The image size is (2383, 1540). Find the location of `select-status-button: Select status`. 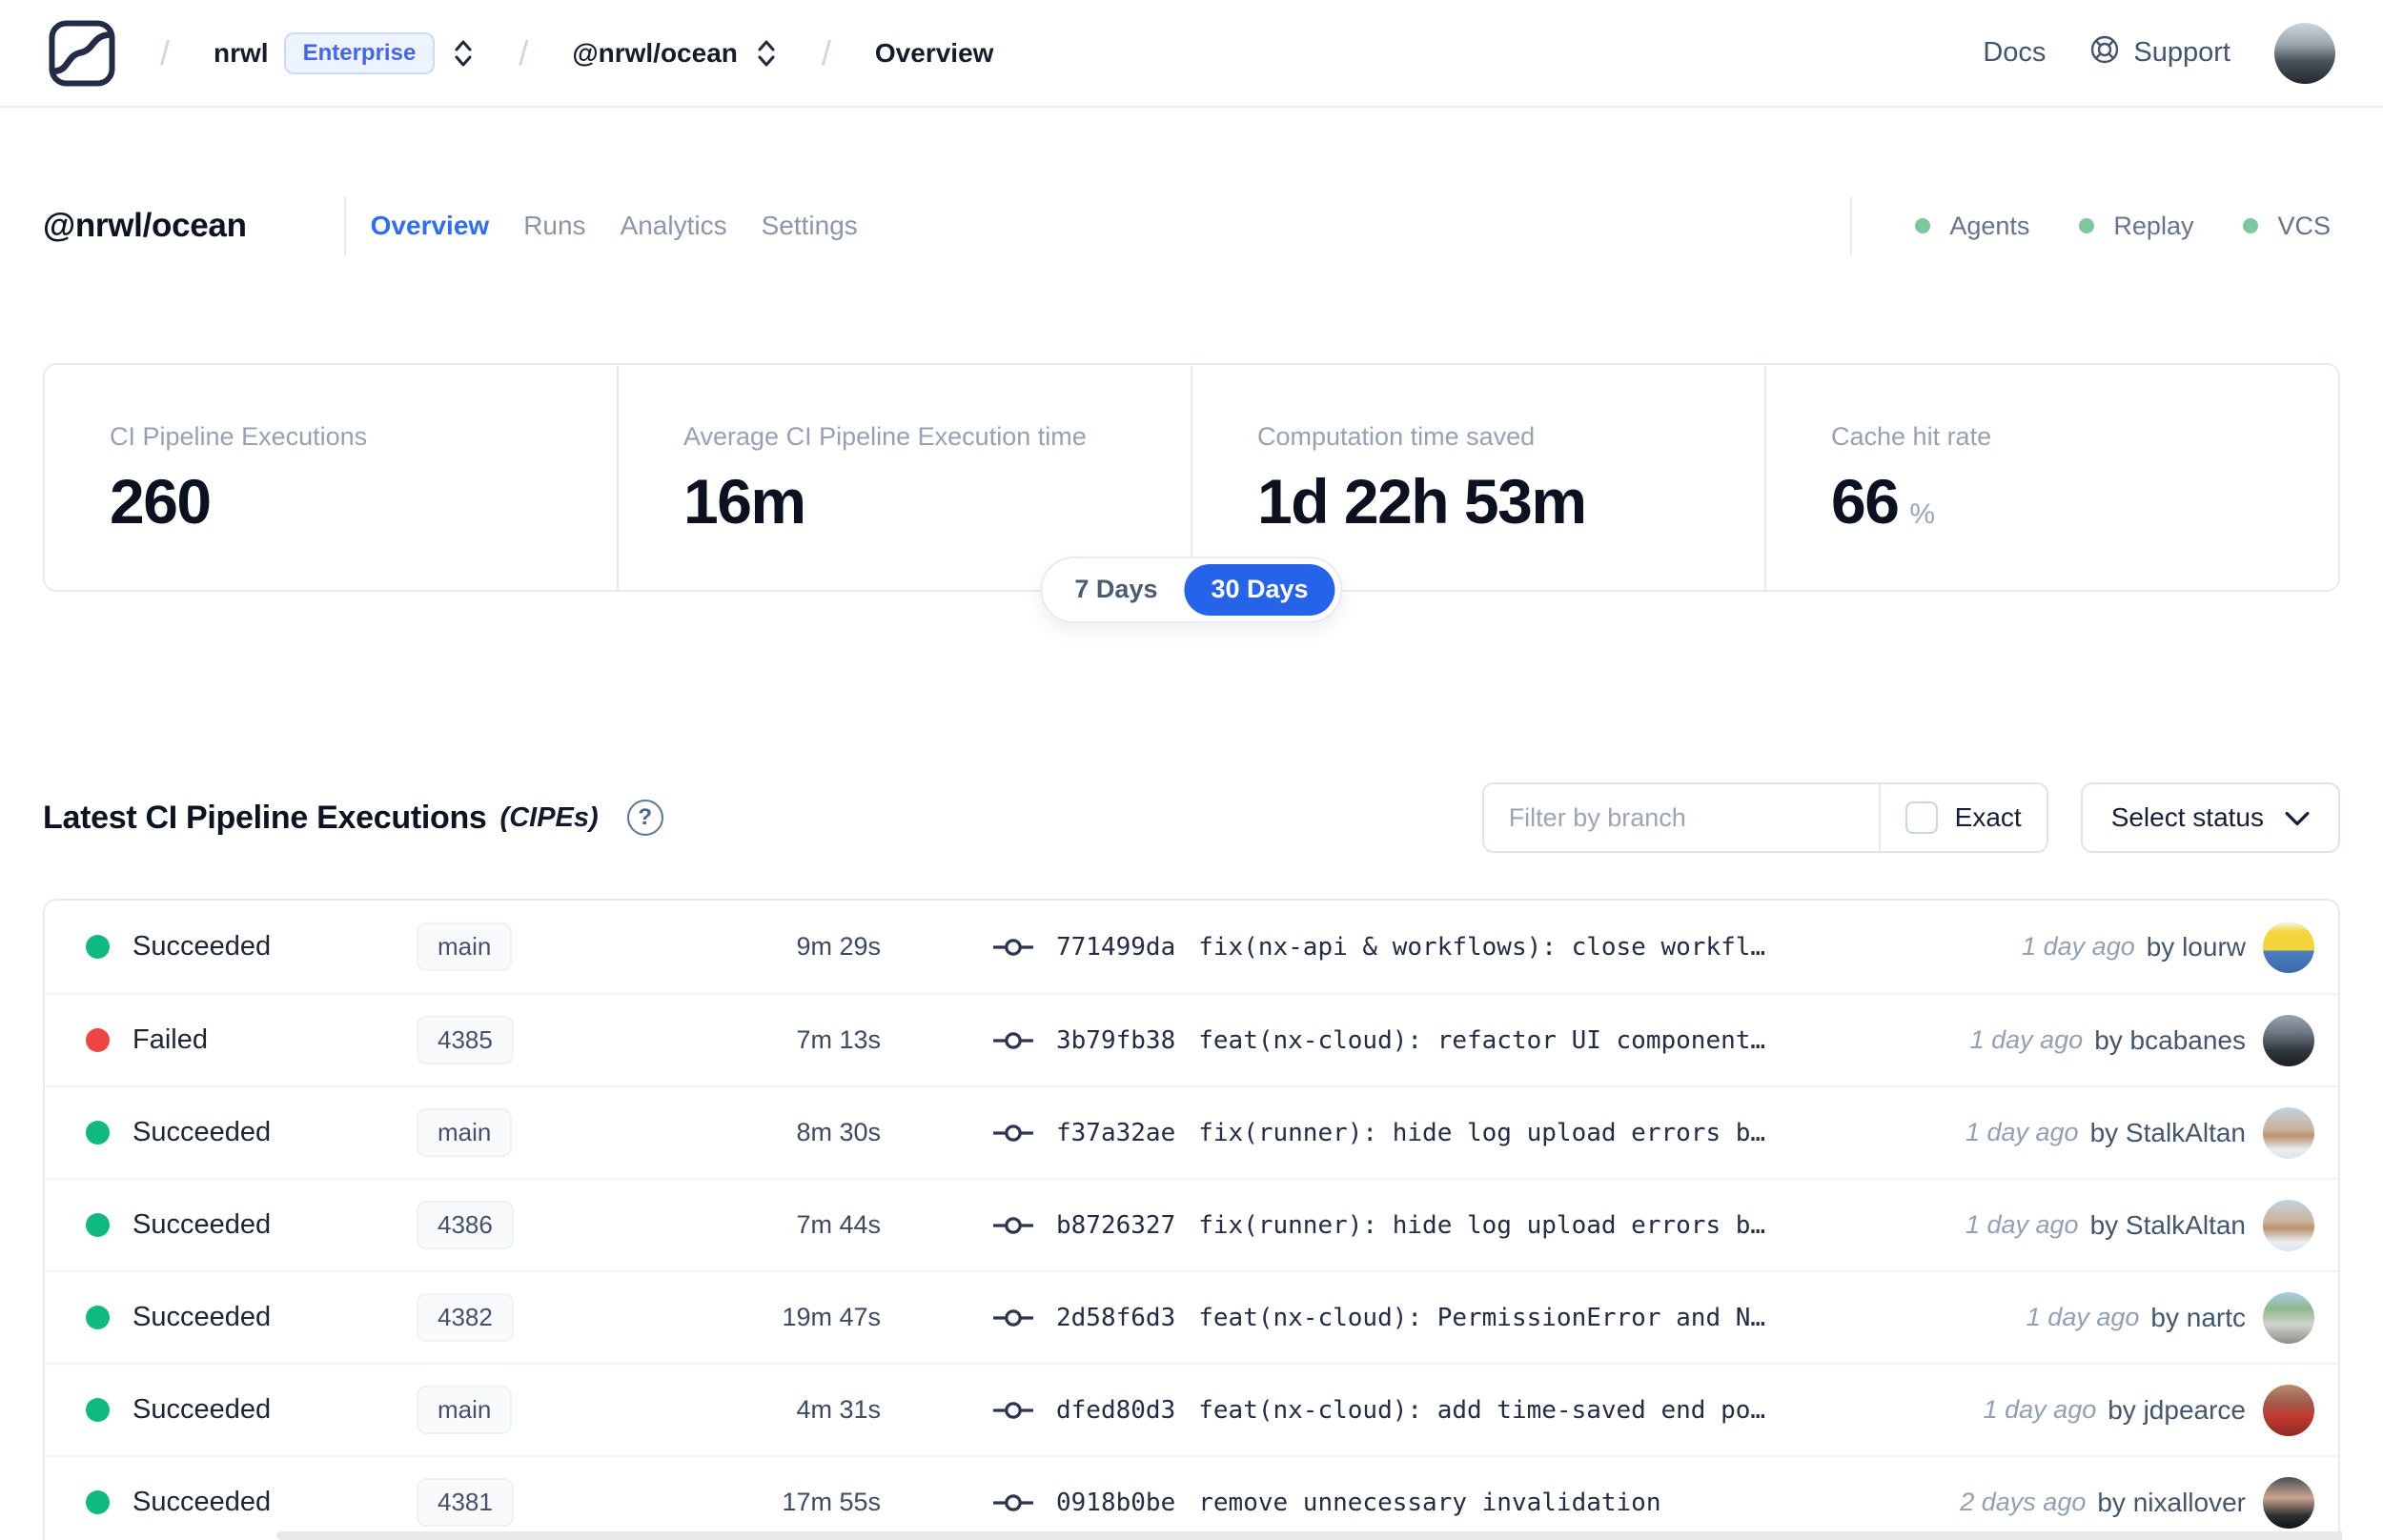

select-status-button: Select status is located at coordinates (2210, 817).